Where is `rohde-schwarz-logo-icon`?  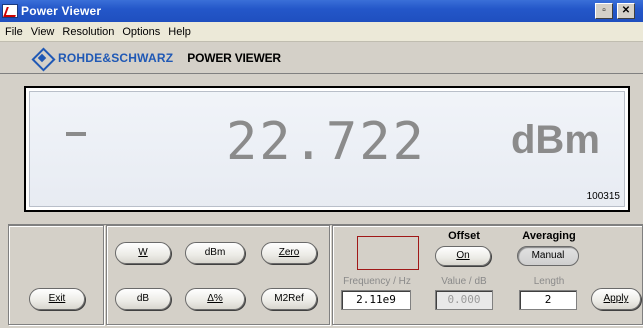 rohde-schwarz-logo-icon is located at coordinates (42, 58).